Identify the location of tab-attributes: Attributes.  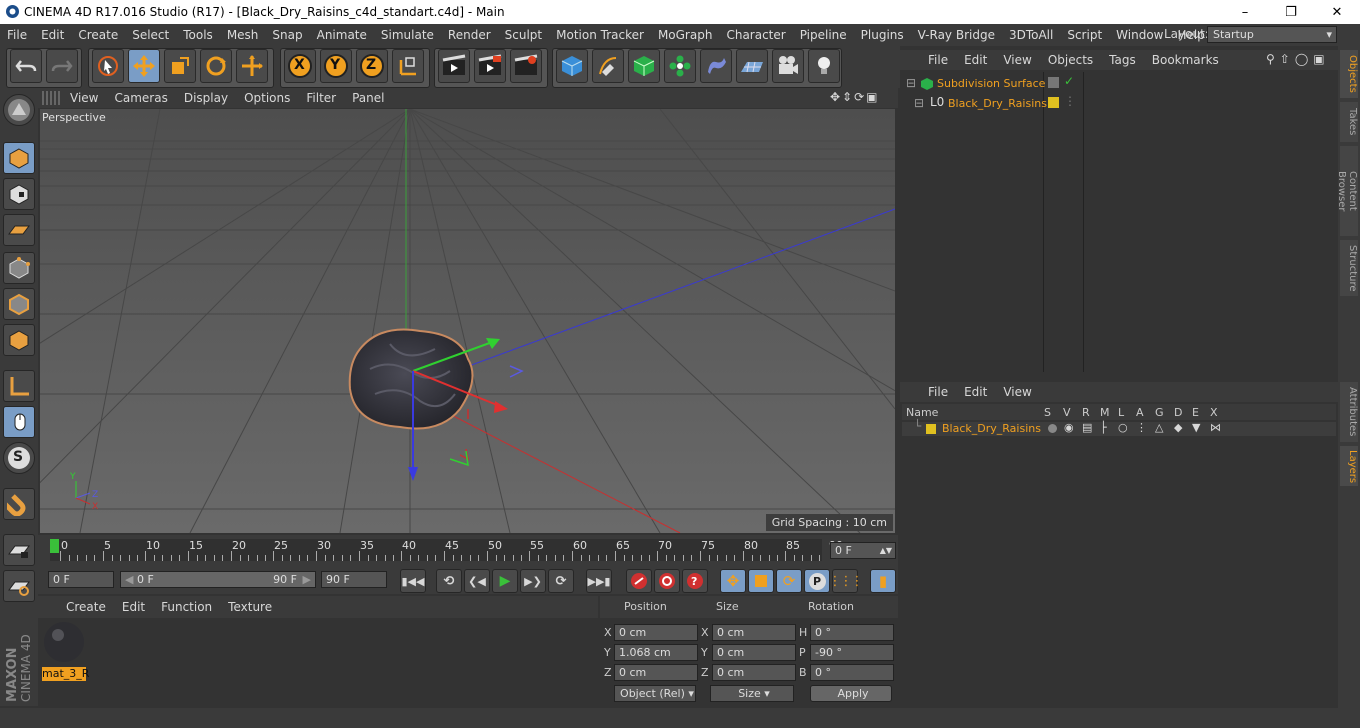
(1349, 412).